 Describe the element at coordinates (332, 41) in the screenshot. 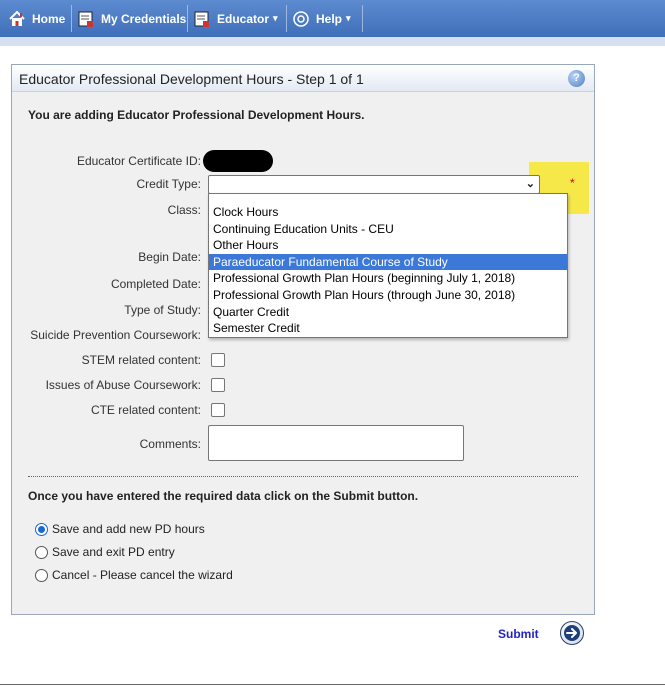

I see `menu-bottom-strip` at that location.